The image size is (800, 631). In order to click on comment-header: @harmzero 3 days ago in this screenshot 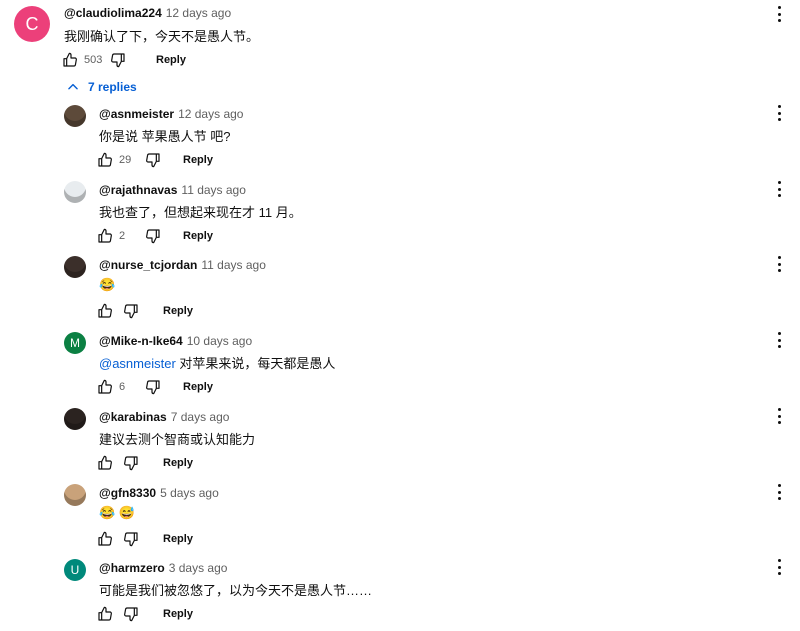, I will do `click(163, 568)`.